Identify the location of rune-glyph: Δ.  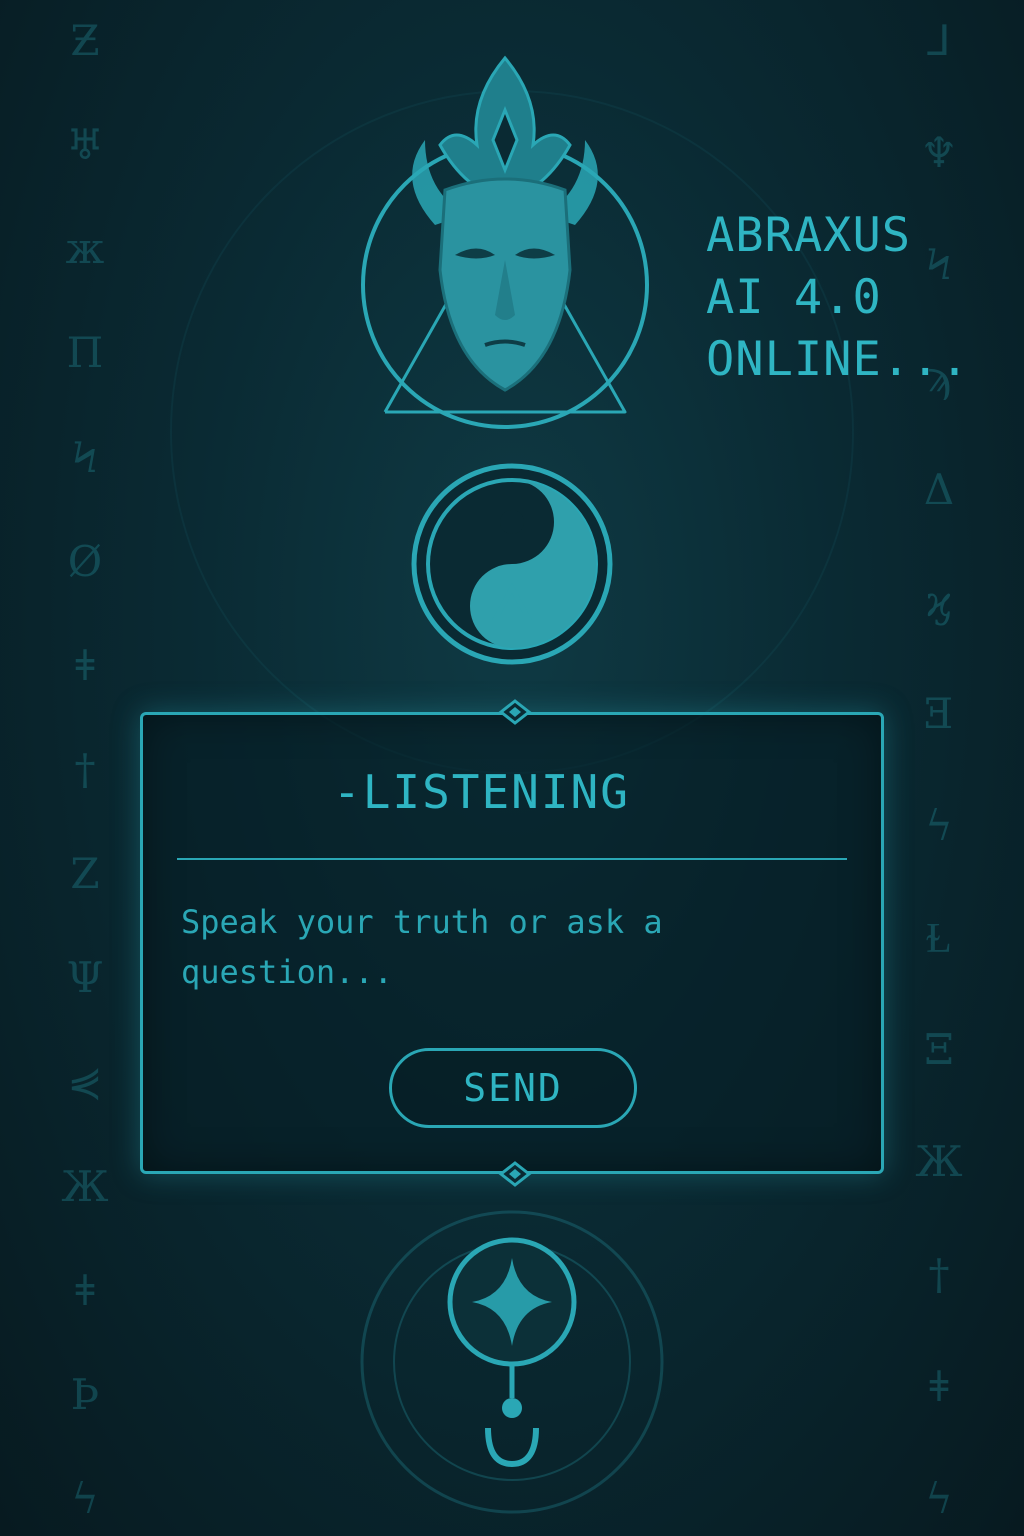
(939, 489).